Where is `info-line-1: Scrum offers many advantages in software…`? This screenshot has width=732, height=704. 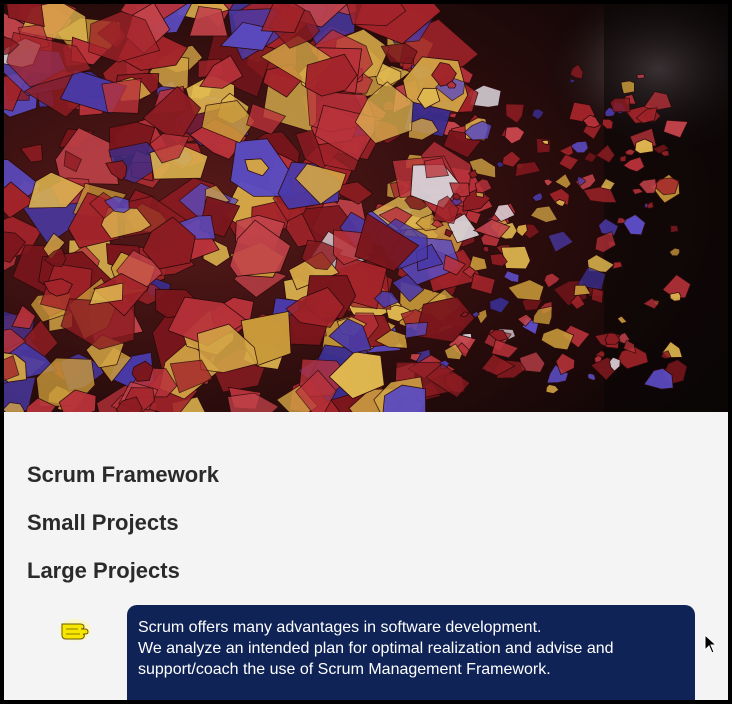 info-line-1: Scrum offers many advantages in software… is located at coordinates (340, 627).